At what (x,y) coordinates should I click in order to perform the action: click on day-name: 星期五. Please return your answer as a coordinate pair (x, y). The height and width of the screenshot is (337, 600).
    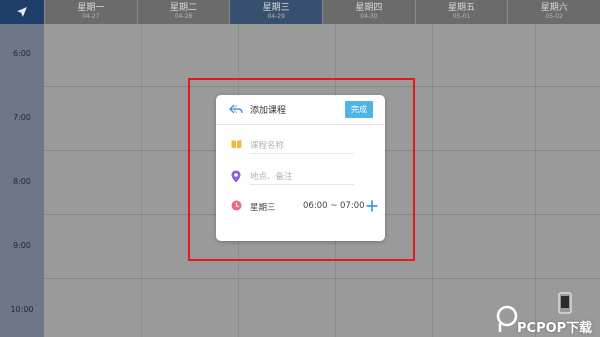
    Looking at the image, I should click on (462, 8).